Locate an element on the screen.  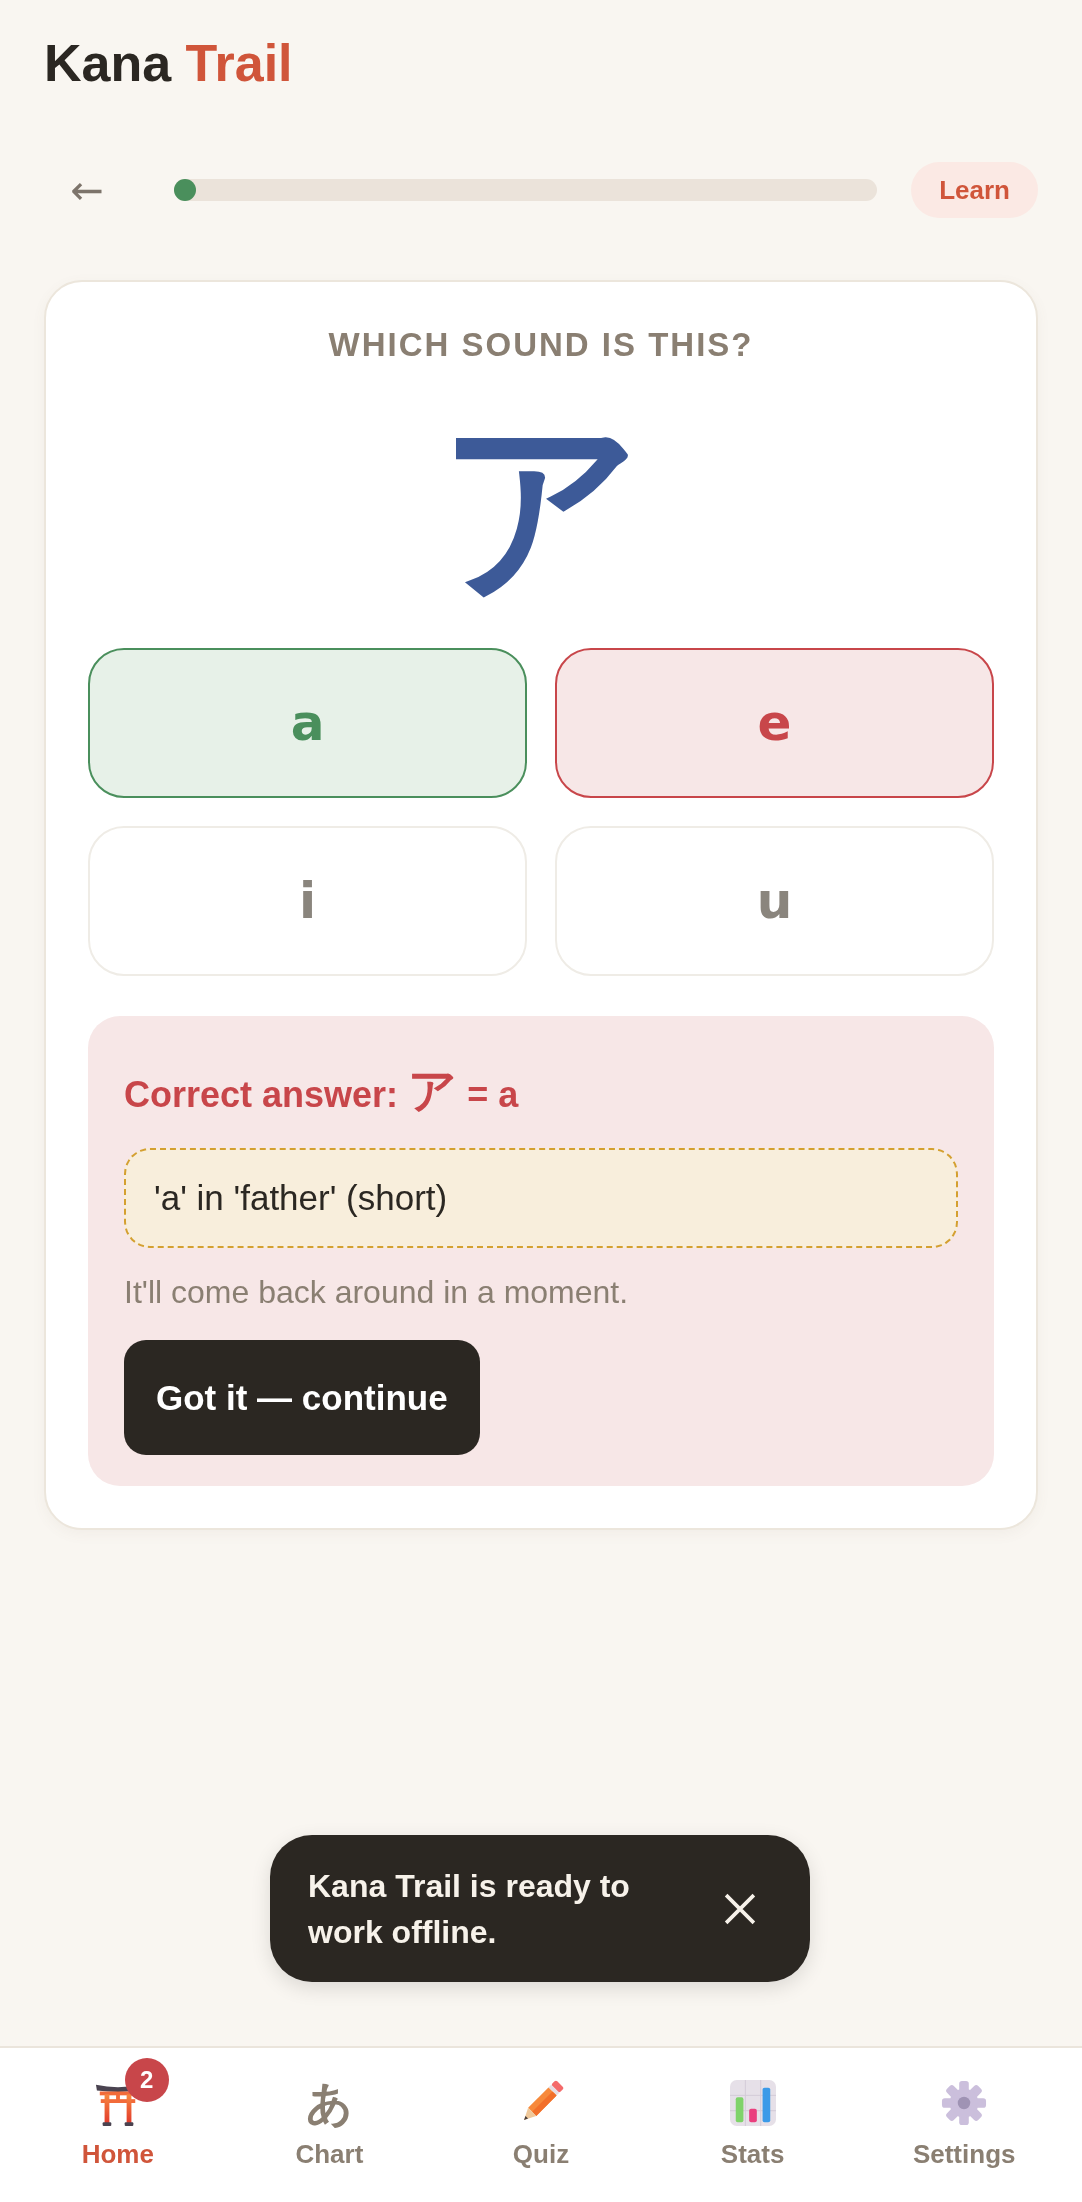
question-prompt: WHICH SOUND IS THIS? is located at coordinates (541, 345).